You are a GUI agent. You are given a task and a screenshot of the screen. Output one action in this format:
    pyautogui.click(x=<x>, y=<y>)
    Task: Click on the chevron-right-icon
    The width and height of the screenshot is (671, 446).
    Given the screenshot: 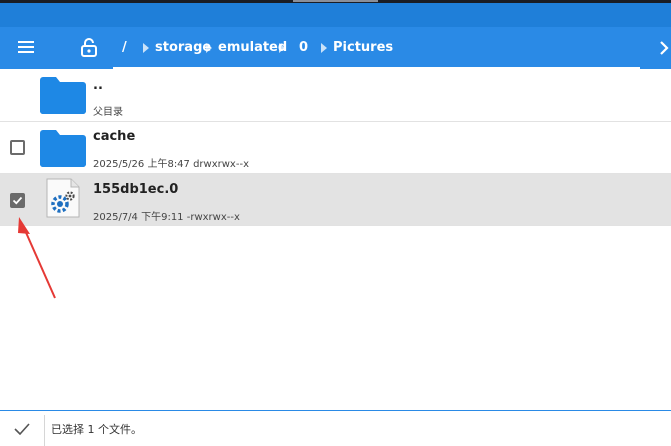 What is the action you would take?
    pyautogui.click(x=664, y=48)
    